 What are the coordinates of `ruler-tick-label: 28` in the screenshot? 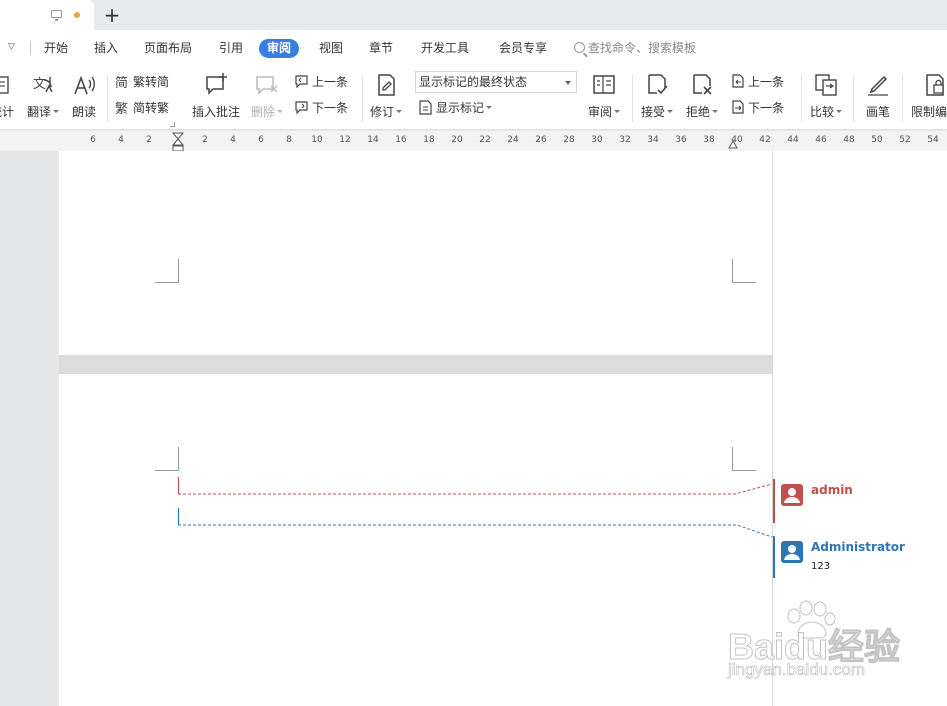 It's located at (569, 140).